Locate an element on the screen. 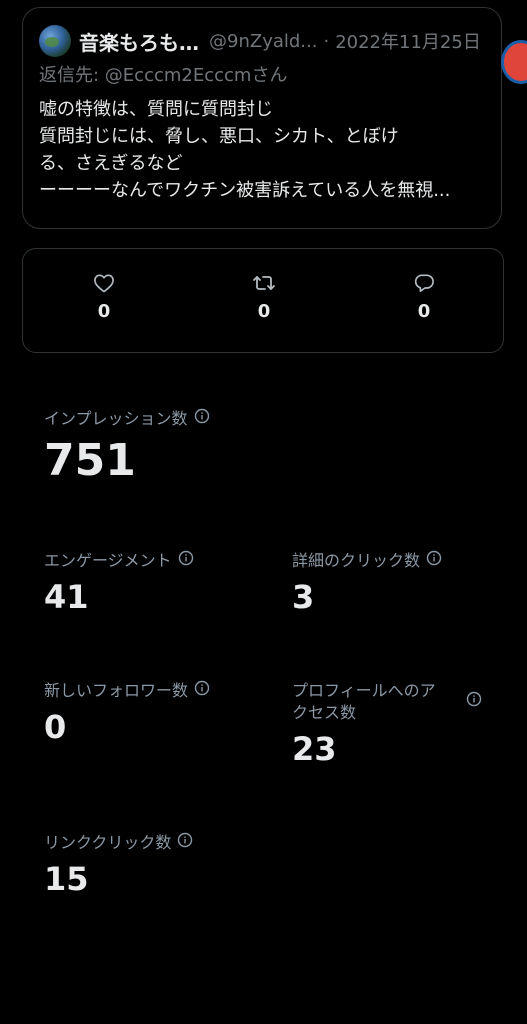 This screenshot has height=1024, width=527. detail-clicks-label-row: 詳細のクリック数 is located at coordinates (367, 561).